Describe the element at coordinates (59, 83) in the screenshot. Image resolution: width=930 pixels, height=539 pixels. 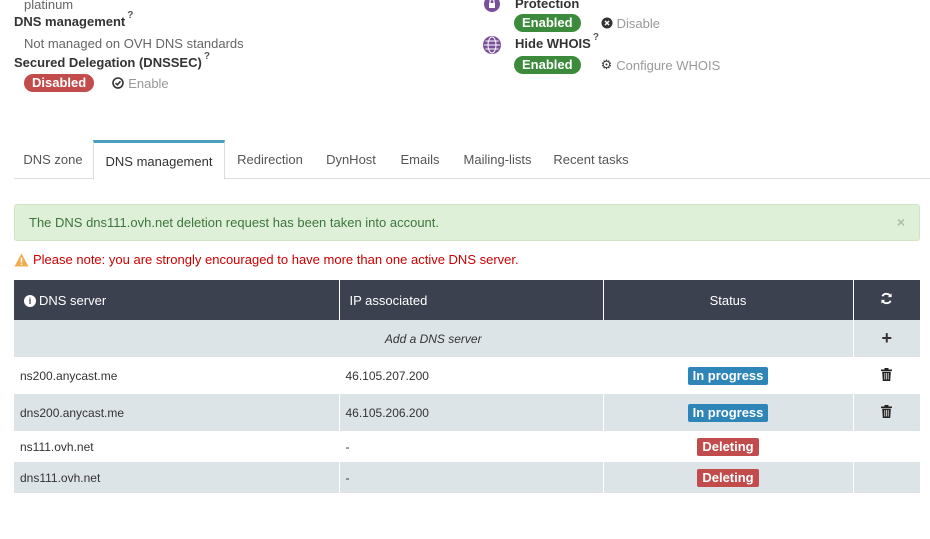
I see `dnssec-status-badge: Disabled` at that location.